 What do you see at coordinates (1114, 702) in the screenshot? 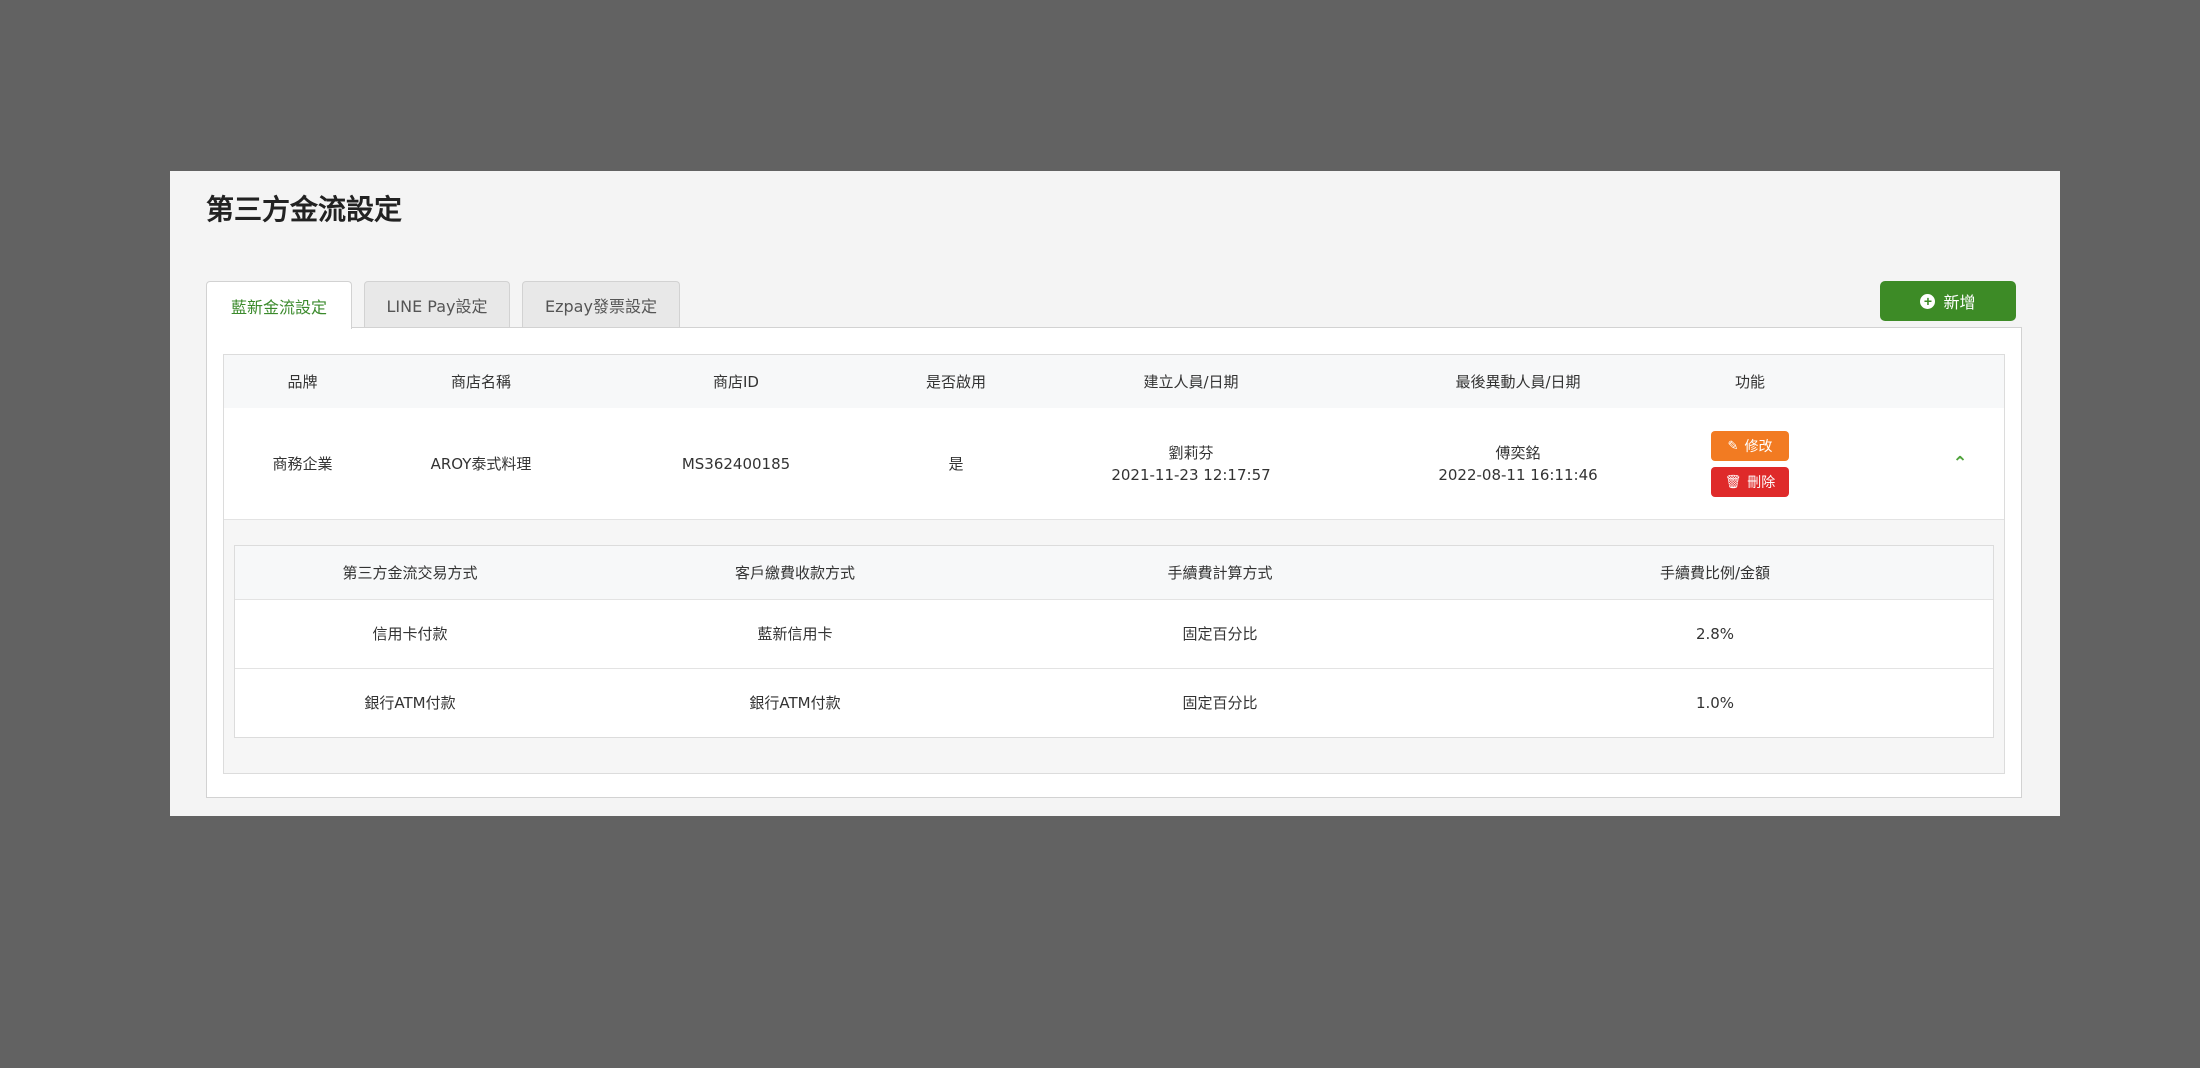
I see `table-row: 銀行ATM付款 銀行ATM付款 固定百分比 1.0%` at bounding box center [1114, 702].